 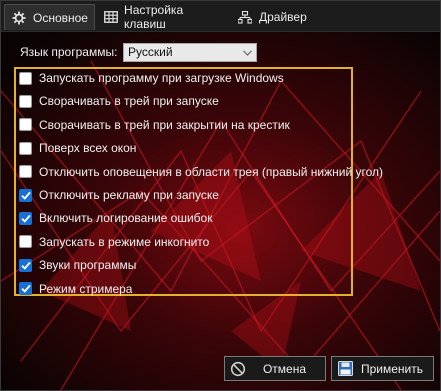 I want to click on option-label: Отключить рекламу при запуске, so click(x=129, y=195).